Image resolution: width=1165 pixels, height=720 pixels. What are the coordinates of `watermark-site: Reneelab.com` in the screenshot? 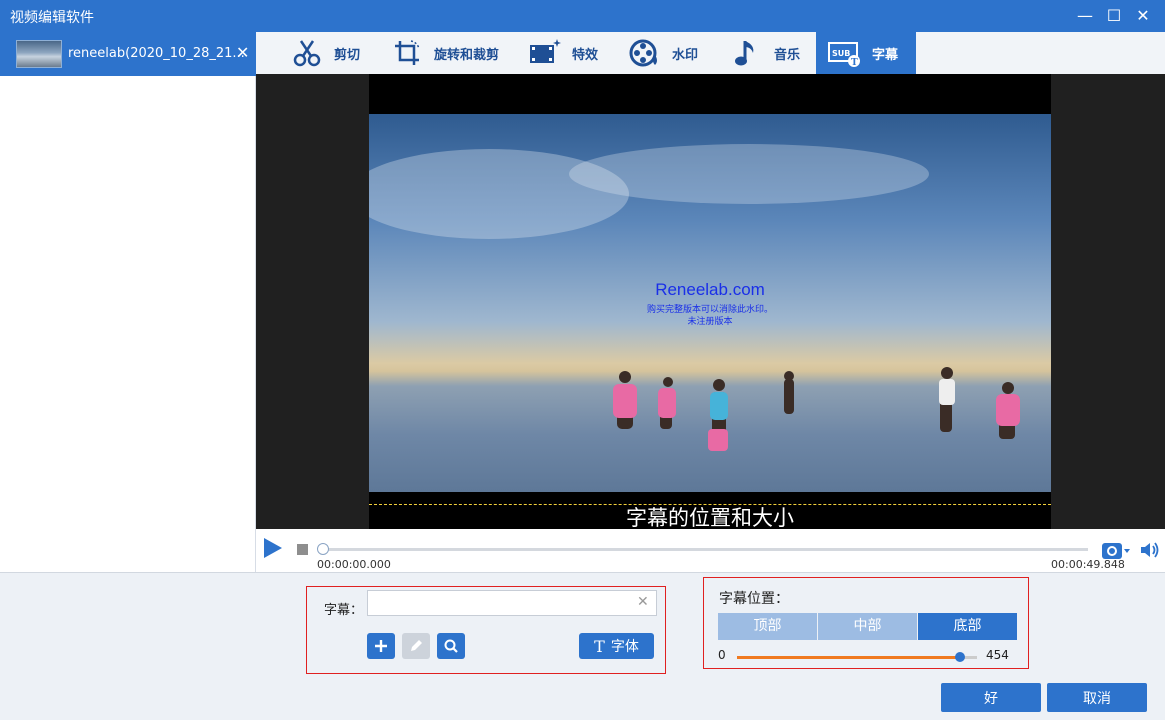 It's located at (710, 289).